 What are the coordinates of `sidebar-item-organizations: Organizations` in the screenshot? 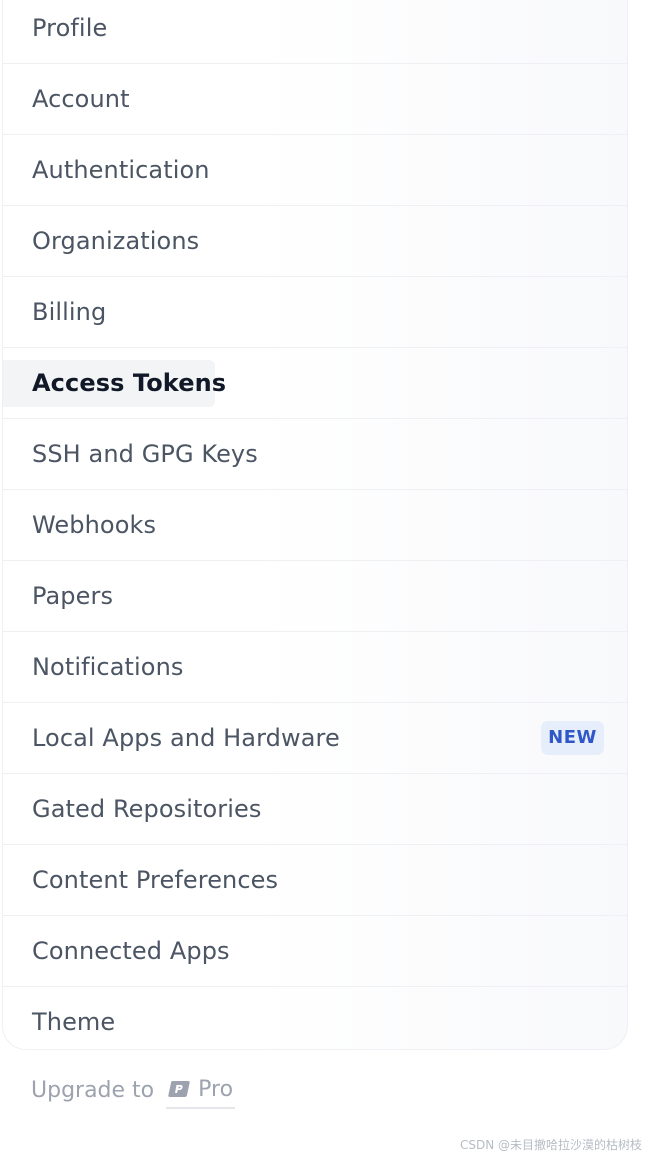 It's located at (315, 240).